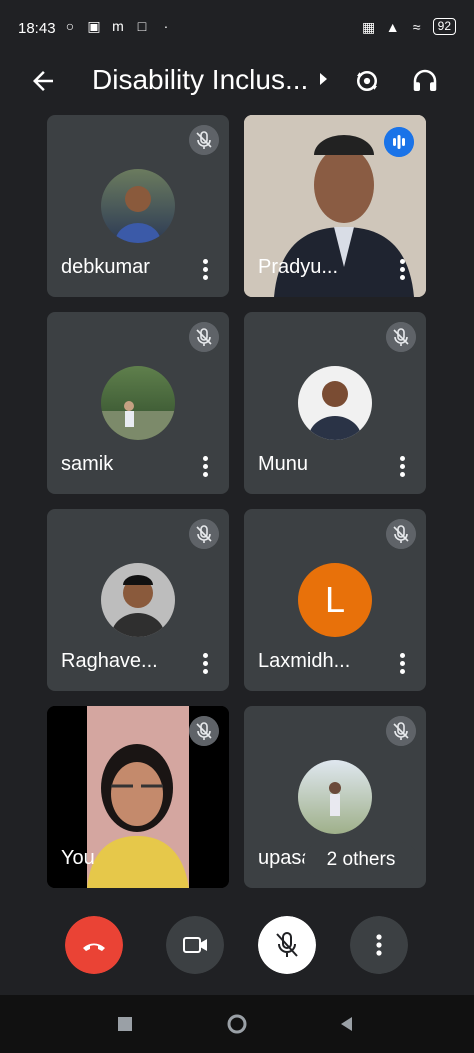 This screenshot has width=474, height=1053. What do you see at coordinates (408, 26) in the screenshot?
I see `system-icons: ▦ ▲ ≈ 92` at bounding box center [408, 26].